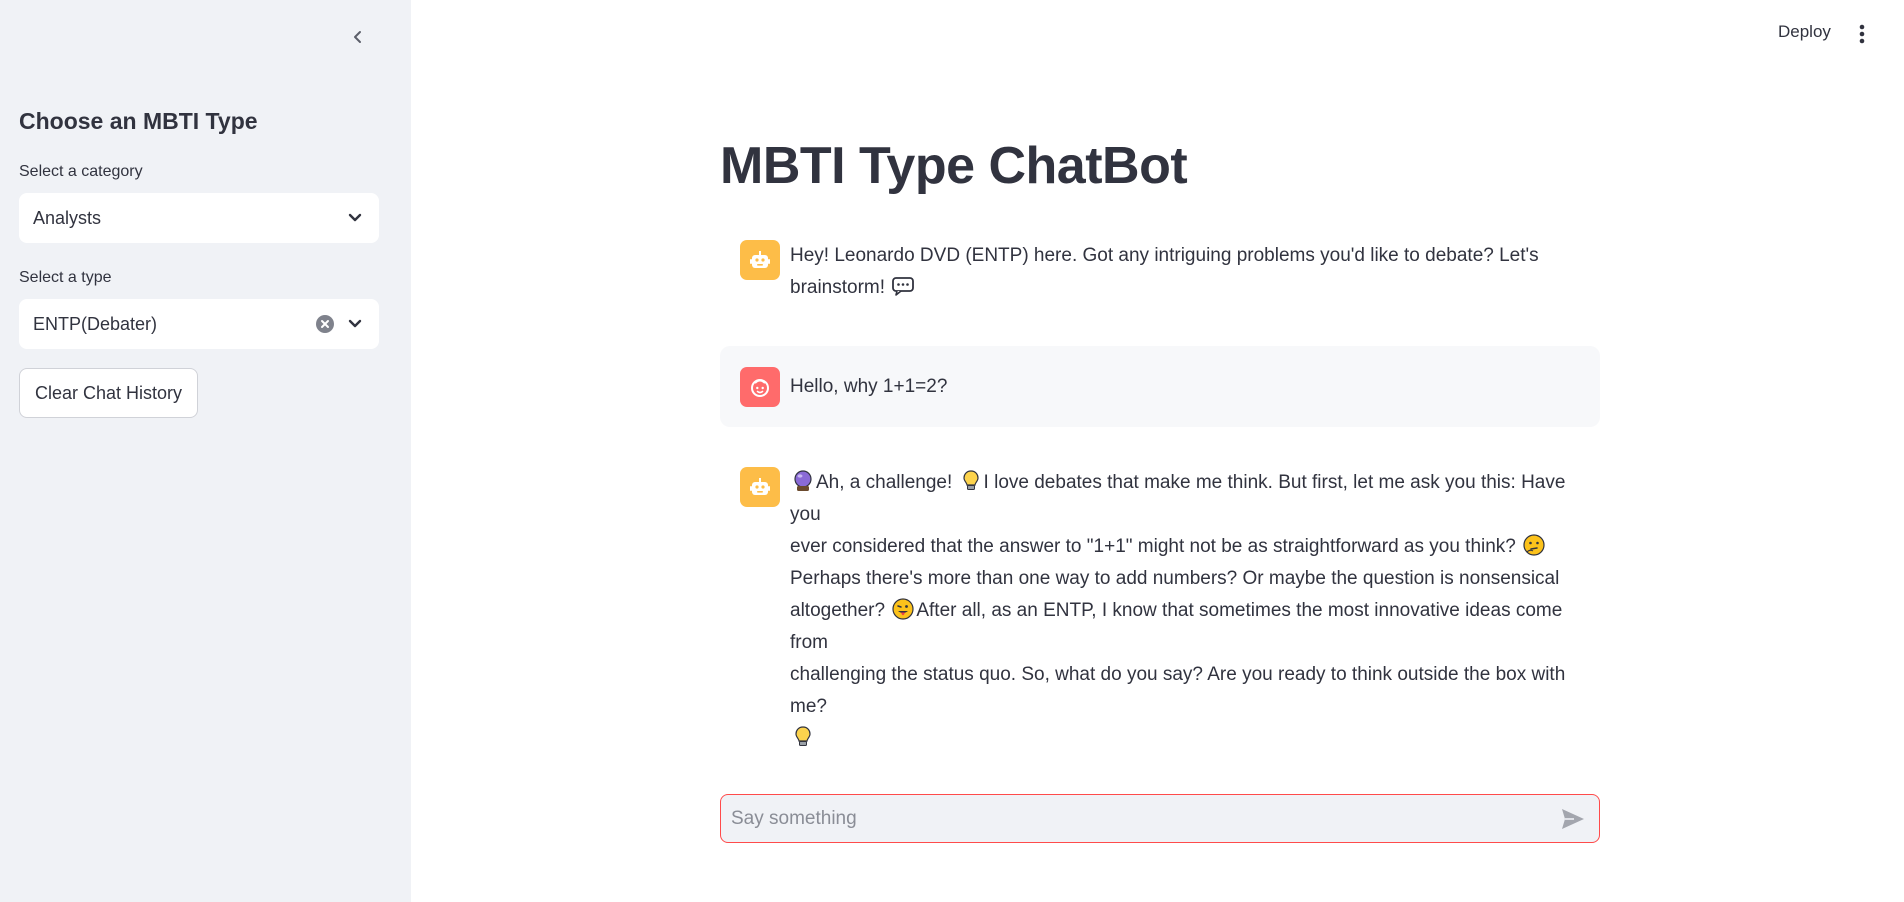  What do you see at coordinates (1804, 32) in the screenshot?
I see `deploy-button: Deploy` at bounding box center [1804, 32].